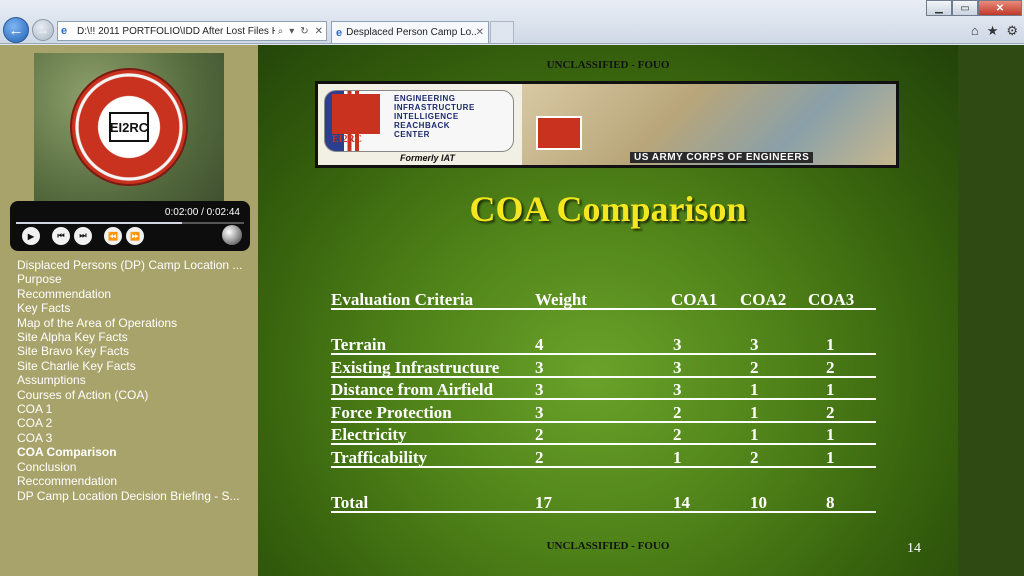 The height and width of the screenshot is (576, 1024). What do you see at coordinates (975, 31) in the screenshot?
I see `home-icon: ⌂` at bounding box center [975, 31].